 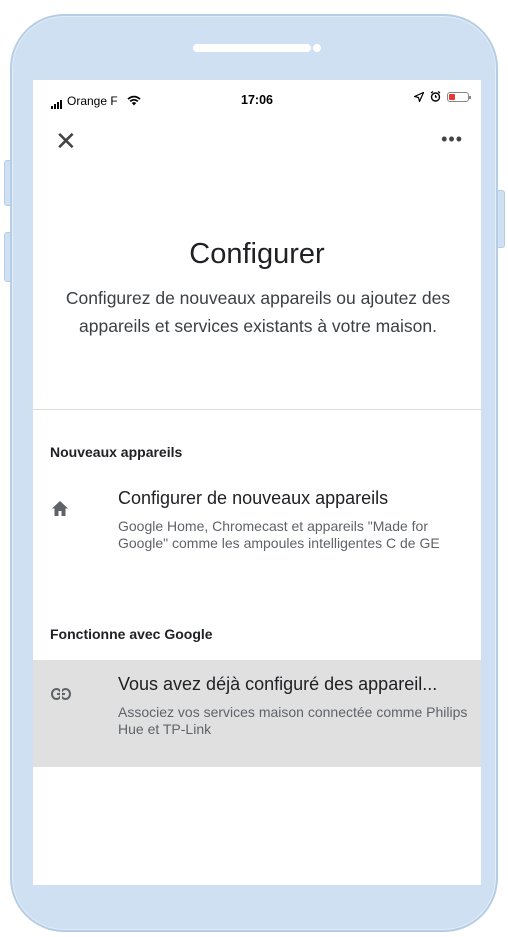 I want to click on phone-camera, so click(x=317, y=48).